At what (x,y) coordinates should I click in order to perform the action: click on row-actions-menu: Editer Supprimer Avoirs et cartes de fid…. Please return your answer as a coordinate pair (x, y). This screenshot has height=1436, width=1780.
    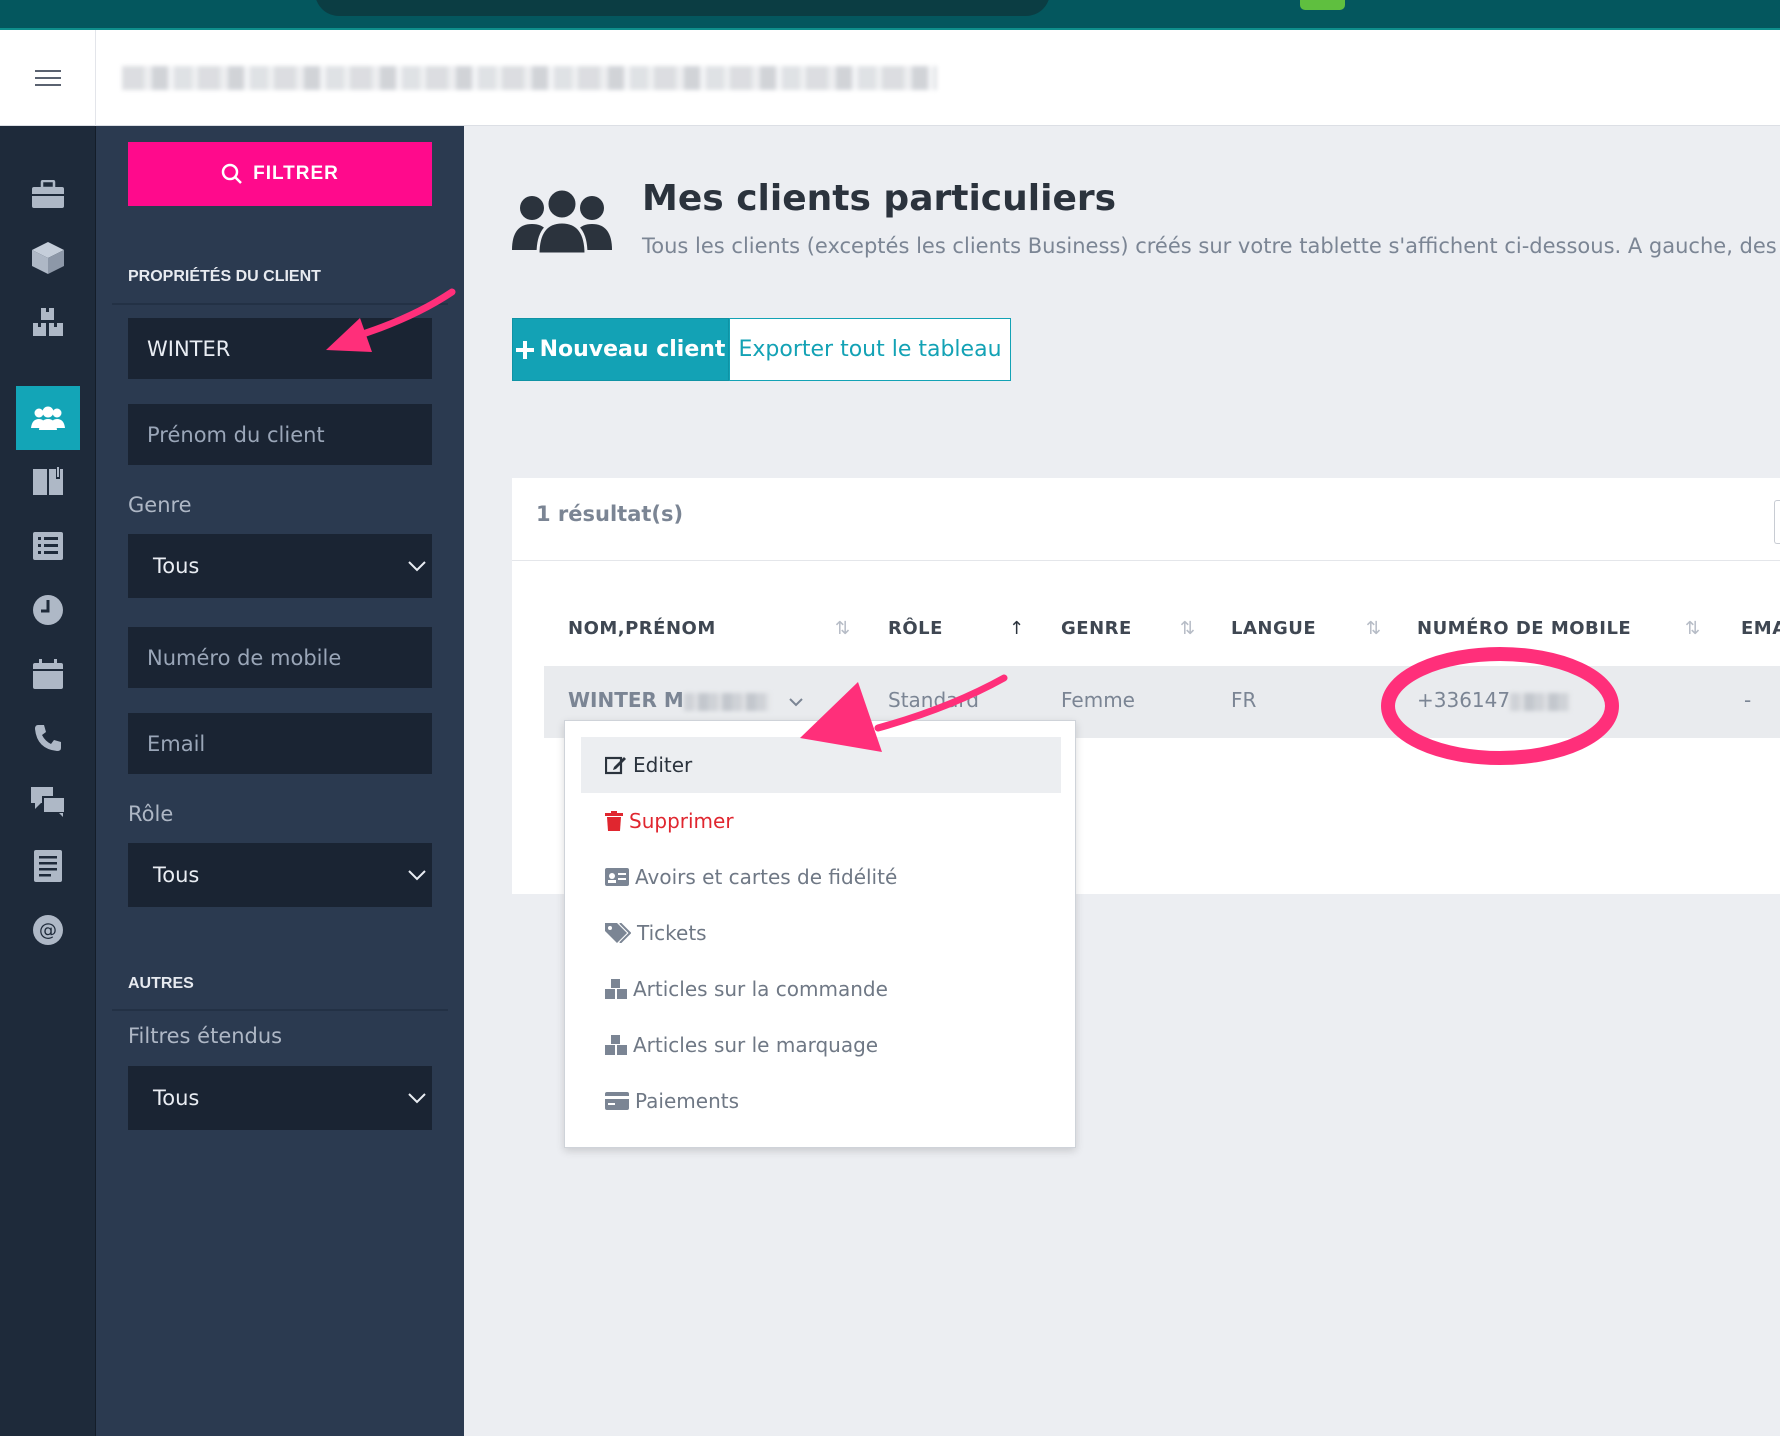
    Looking at the image, I should click on (820, 934).